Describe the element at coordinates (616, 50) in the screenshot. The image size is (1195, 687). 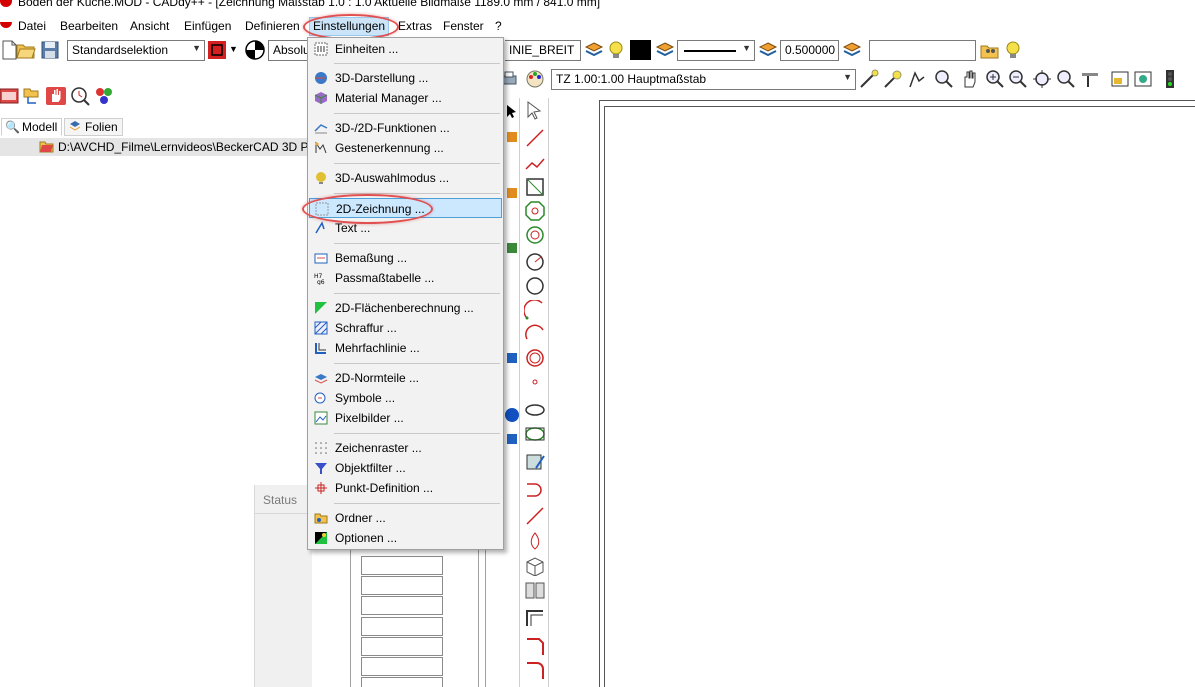
I see `lightbulb-icon` at that location.